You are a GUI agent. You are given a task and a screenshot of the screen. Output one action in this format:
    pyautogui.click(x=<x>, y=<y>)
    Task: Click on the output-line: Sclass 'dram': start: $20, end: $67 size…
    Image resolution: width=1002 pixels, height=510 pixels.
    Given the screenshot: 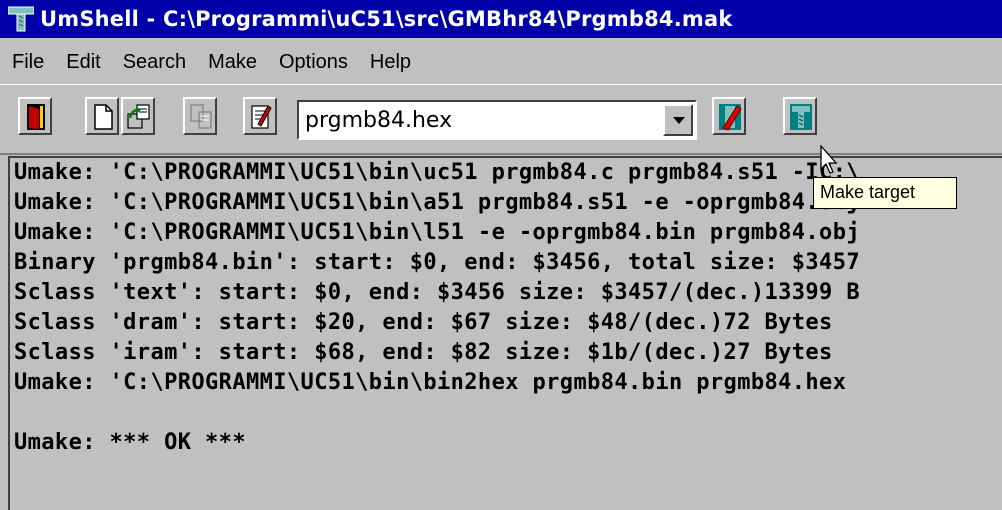 What is the action you would take?
    pyautogui.click(x=423, y=322)
    